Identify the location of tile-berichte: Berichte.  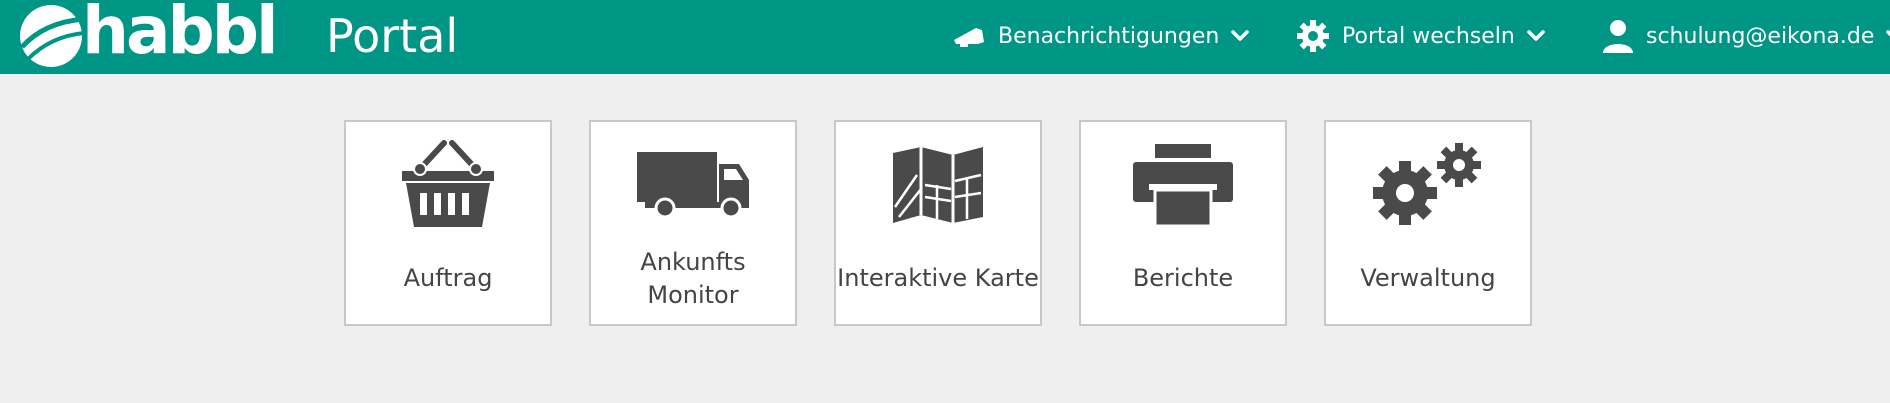
(1183, 223).